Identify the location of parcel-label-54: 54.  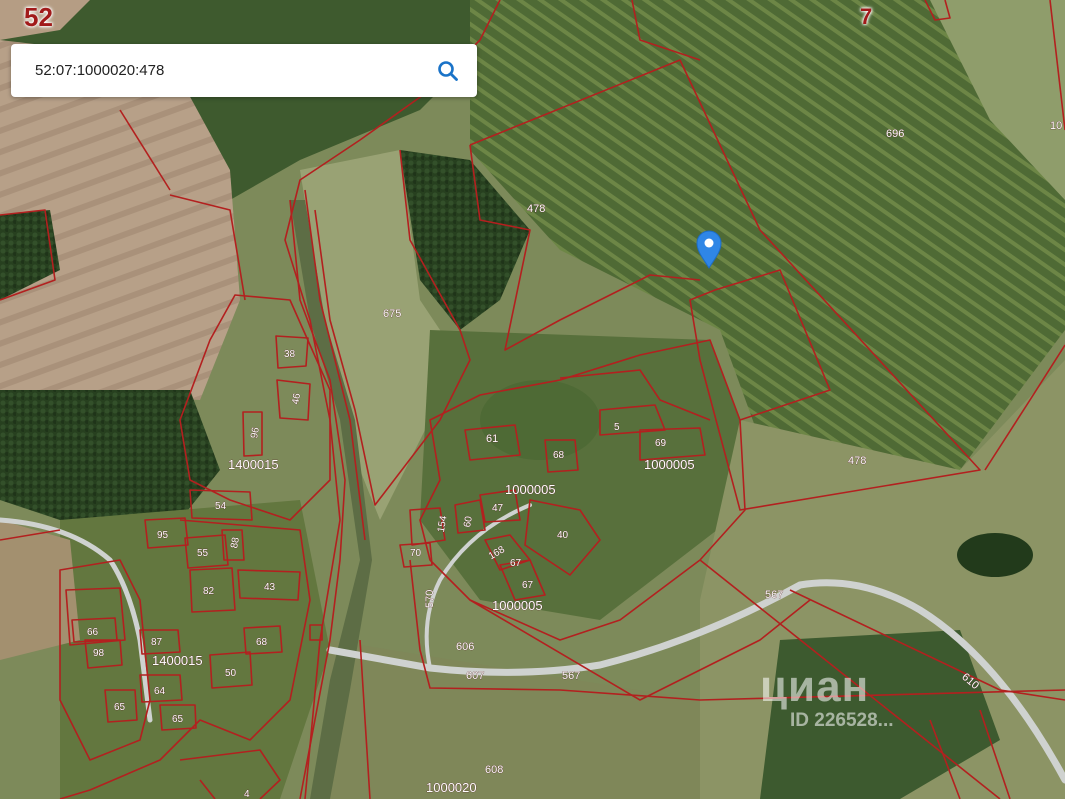
(221, 507).